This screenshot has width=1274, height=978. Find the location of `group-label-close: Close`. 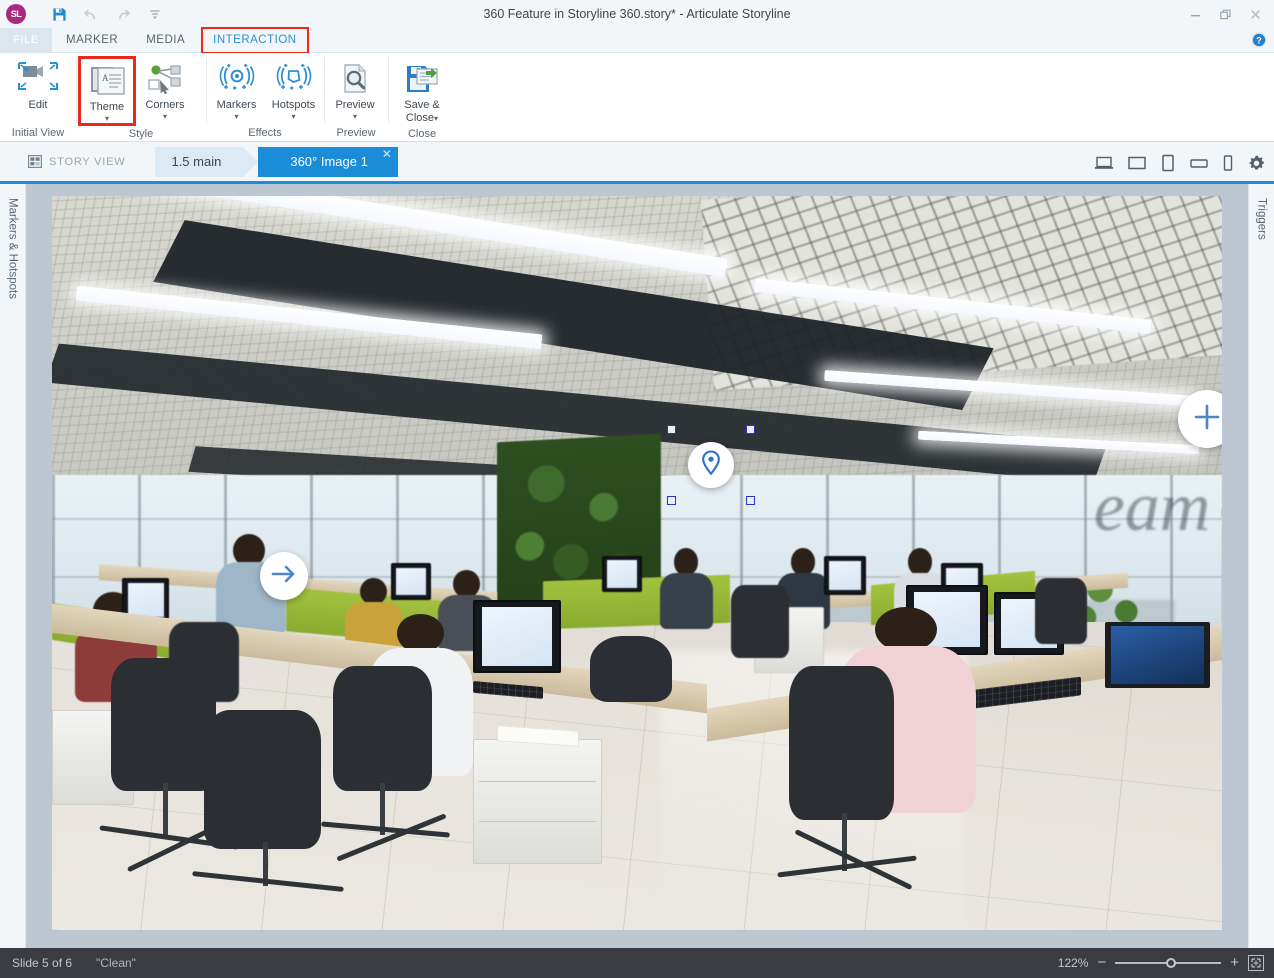

group-label-close: Close is located at coordinates (422, 133).